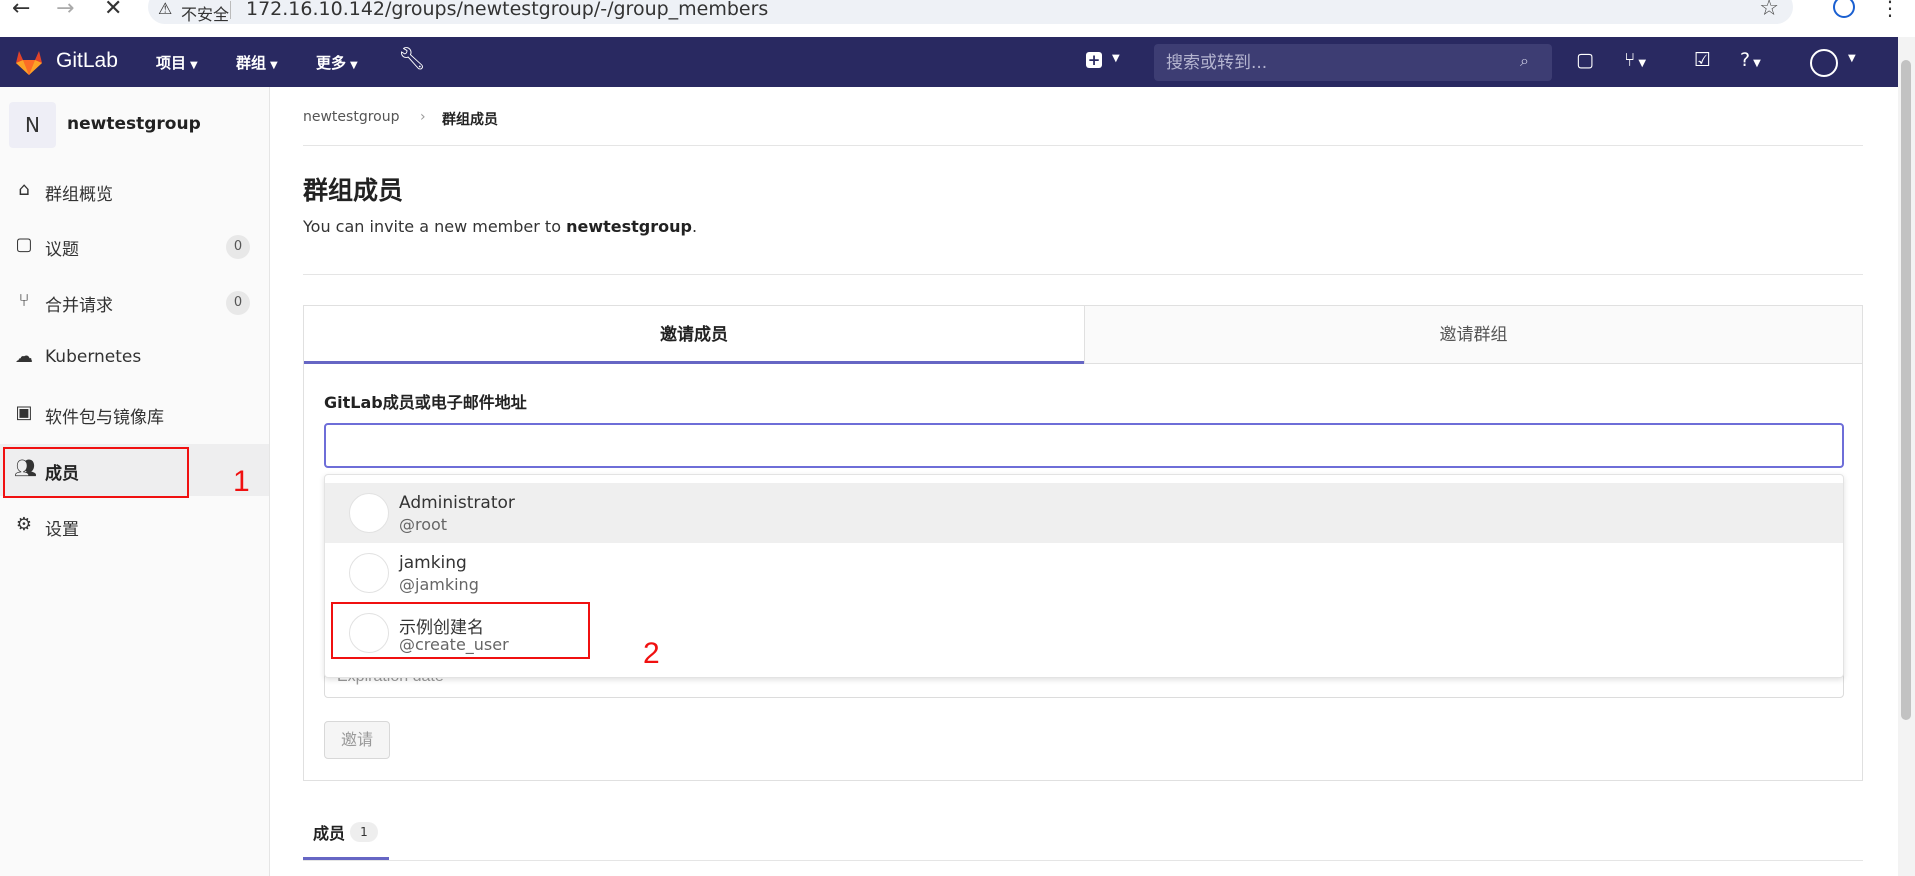 Image resolution: width=1915 pixels, height=876 pixels. I want to click on sidebar-item-label: 设置, so click(62, 530).